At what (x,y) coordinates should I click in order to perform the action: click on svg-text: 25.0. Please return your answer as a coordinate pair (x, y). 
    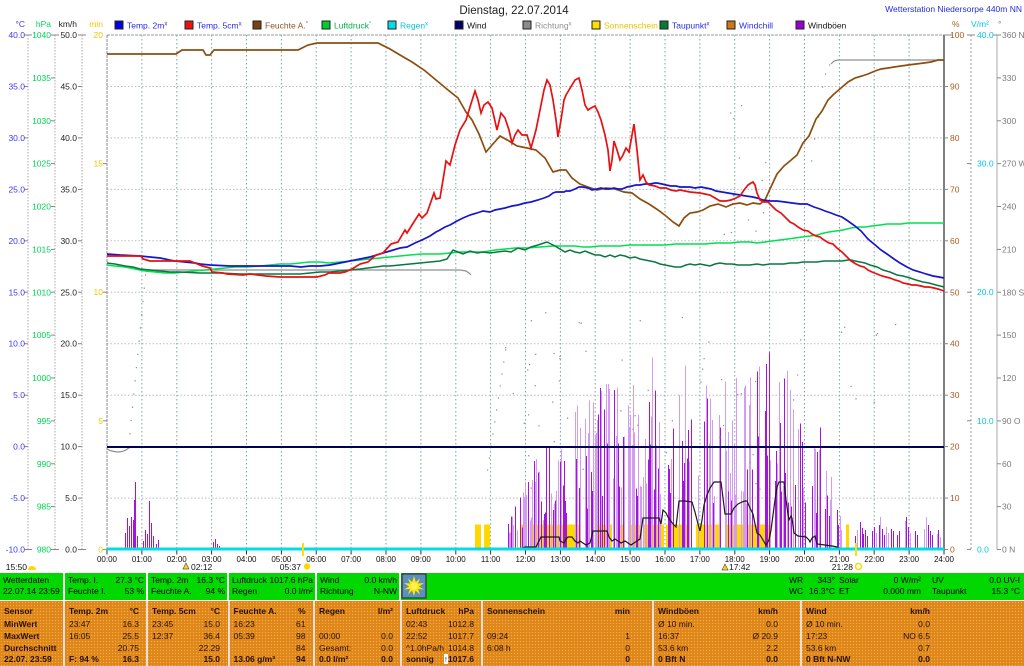
    Looking at the image, I should click on (68, 292).